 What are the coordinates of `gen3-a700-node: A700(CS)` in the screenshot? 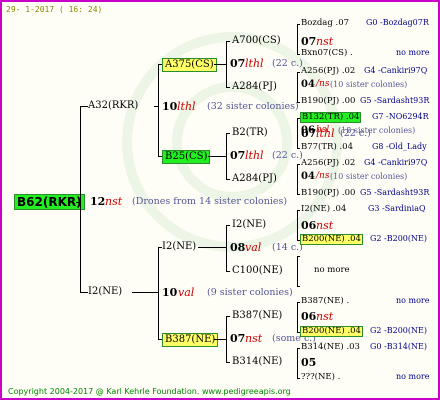 It's located at (256, 41).